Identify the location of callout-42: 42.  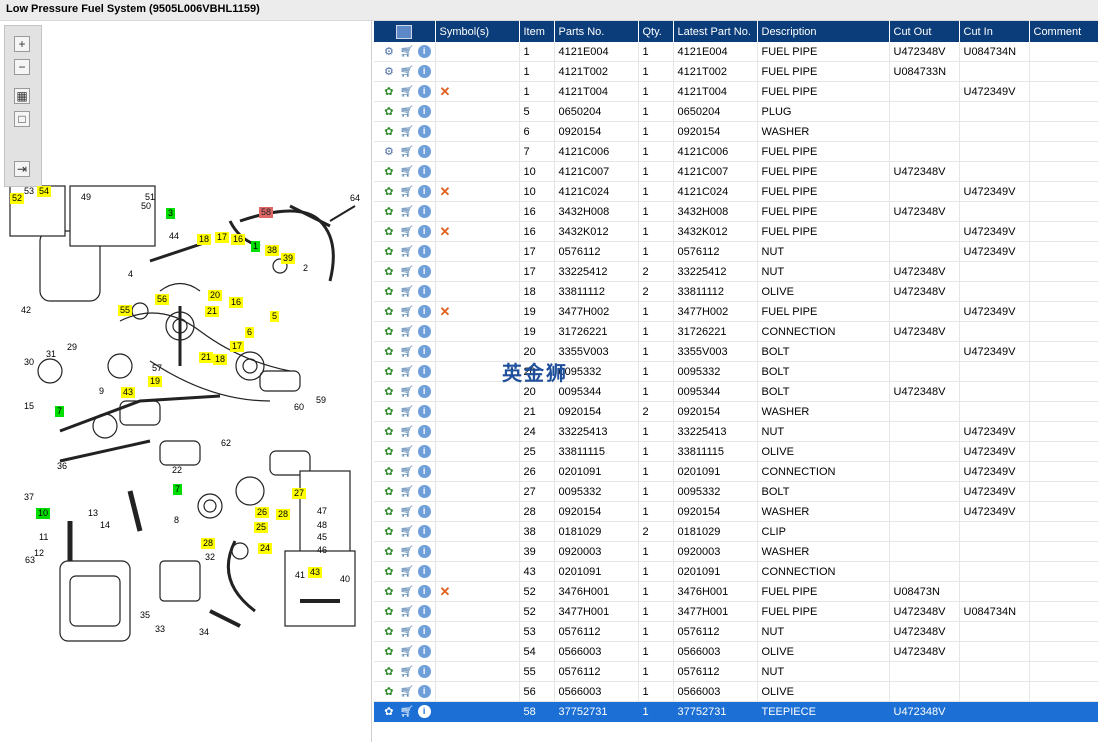
(26, 310).